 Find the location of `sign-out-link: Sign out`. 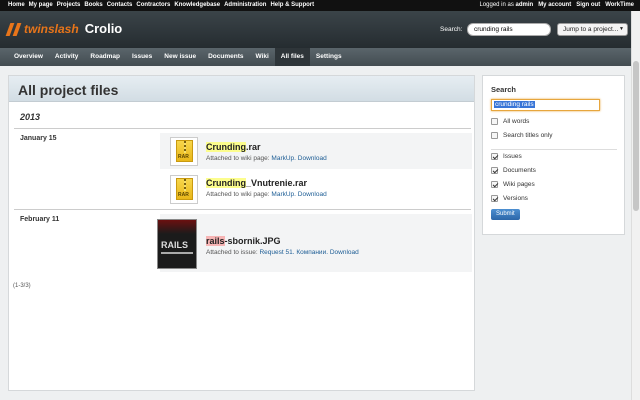

sign-out-link: Sign out is located at coordinates (588, 5).